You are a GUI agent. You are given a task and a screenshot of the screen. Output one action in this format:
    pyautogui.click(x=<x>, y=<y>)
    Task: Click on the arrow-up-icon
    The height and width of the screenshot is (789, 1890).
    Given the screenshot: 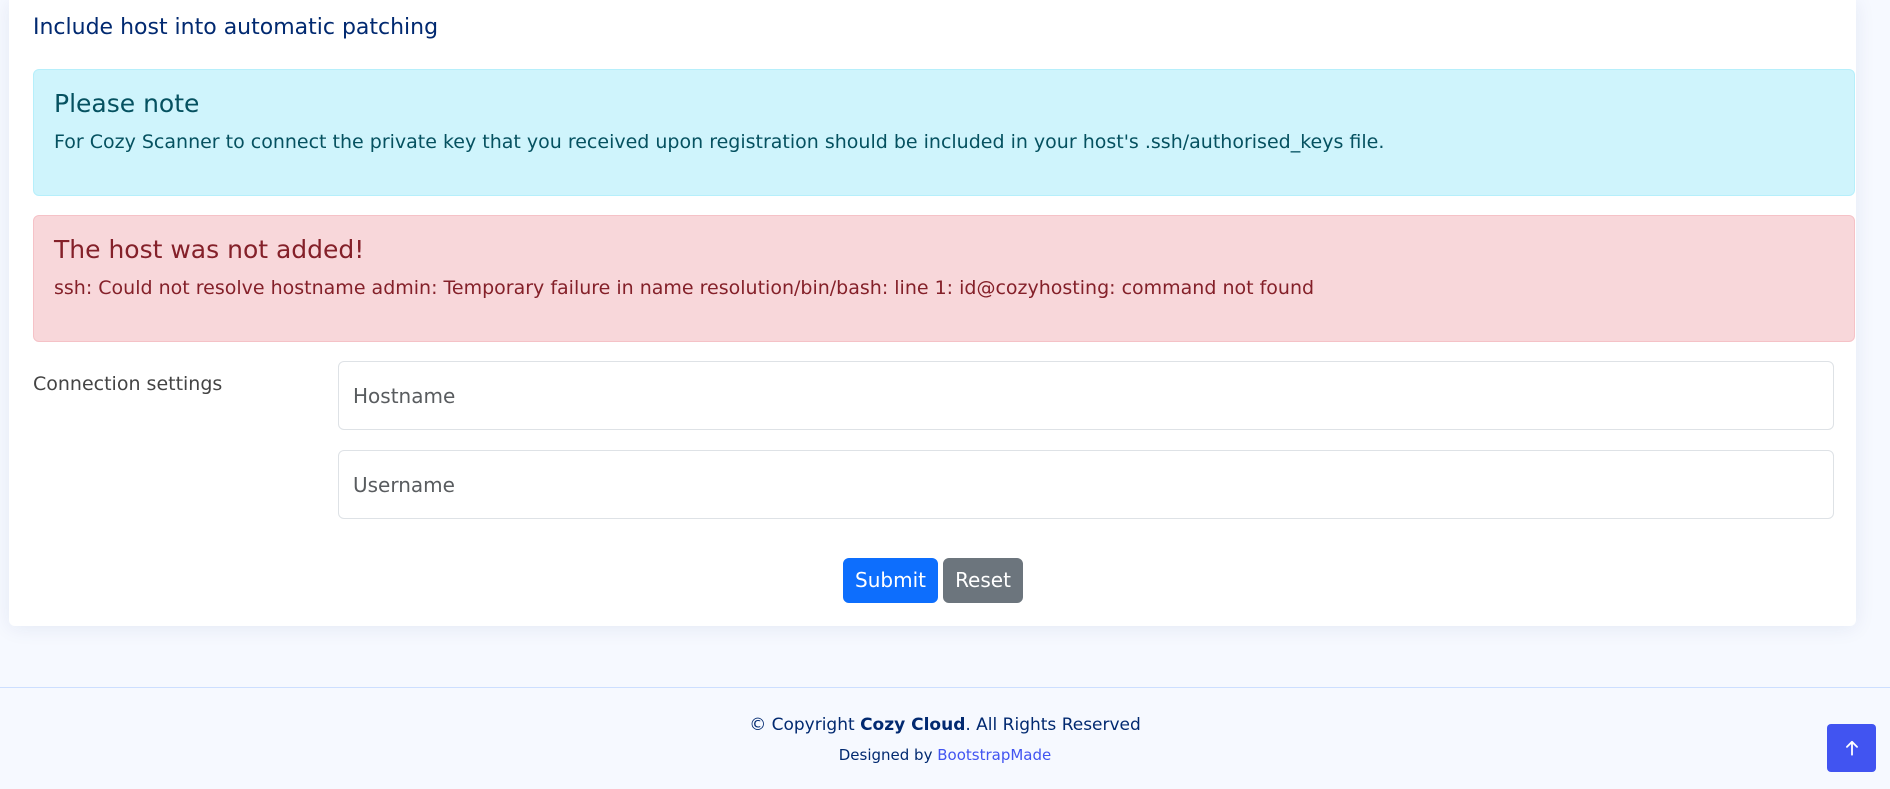 What is the action you would take?
    pyautogui.click(x=1851, y=748)
    